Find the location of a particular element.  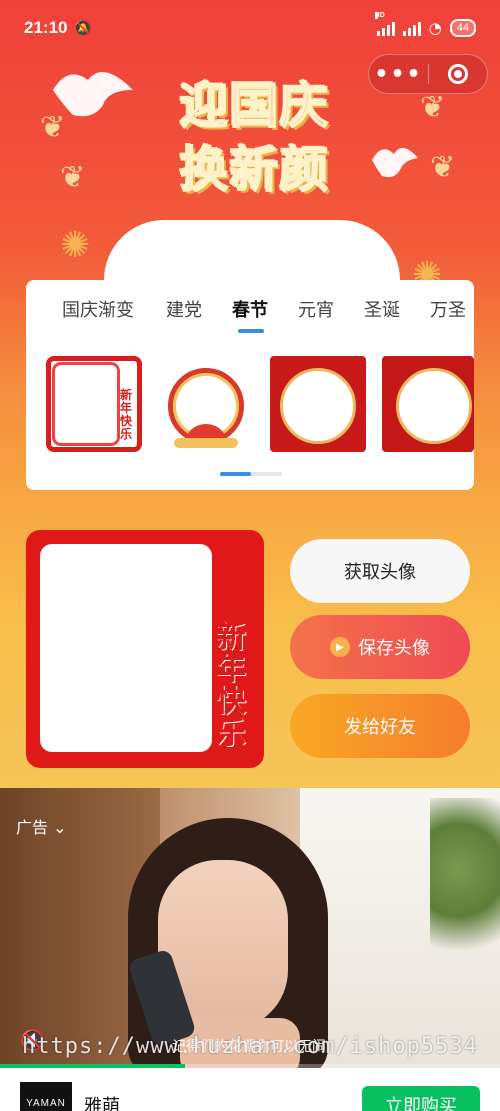

brand-logo: YAMAN is located at coordinates (46, 1096).